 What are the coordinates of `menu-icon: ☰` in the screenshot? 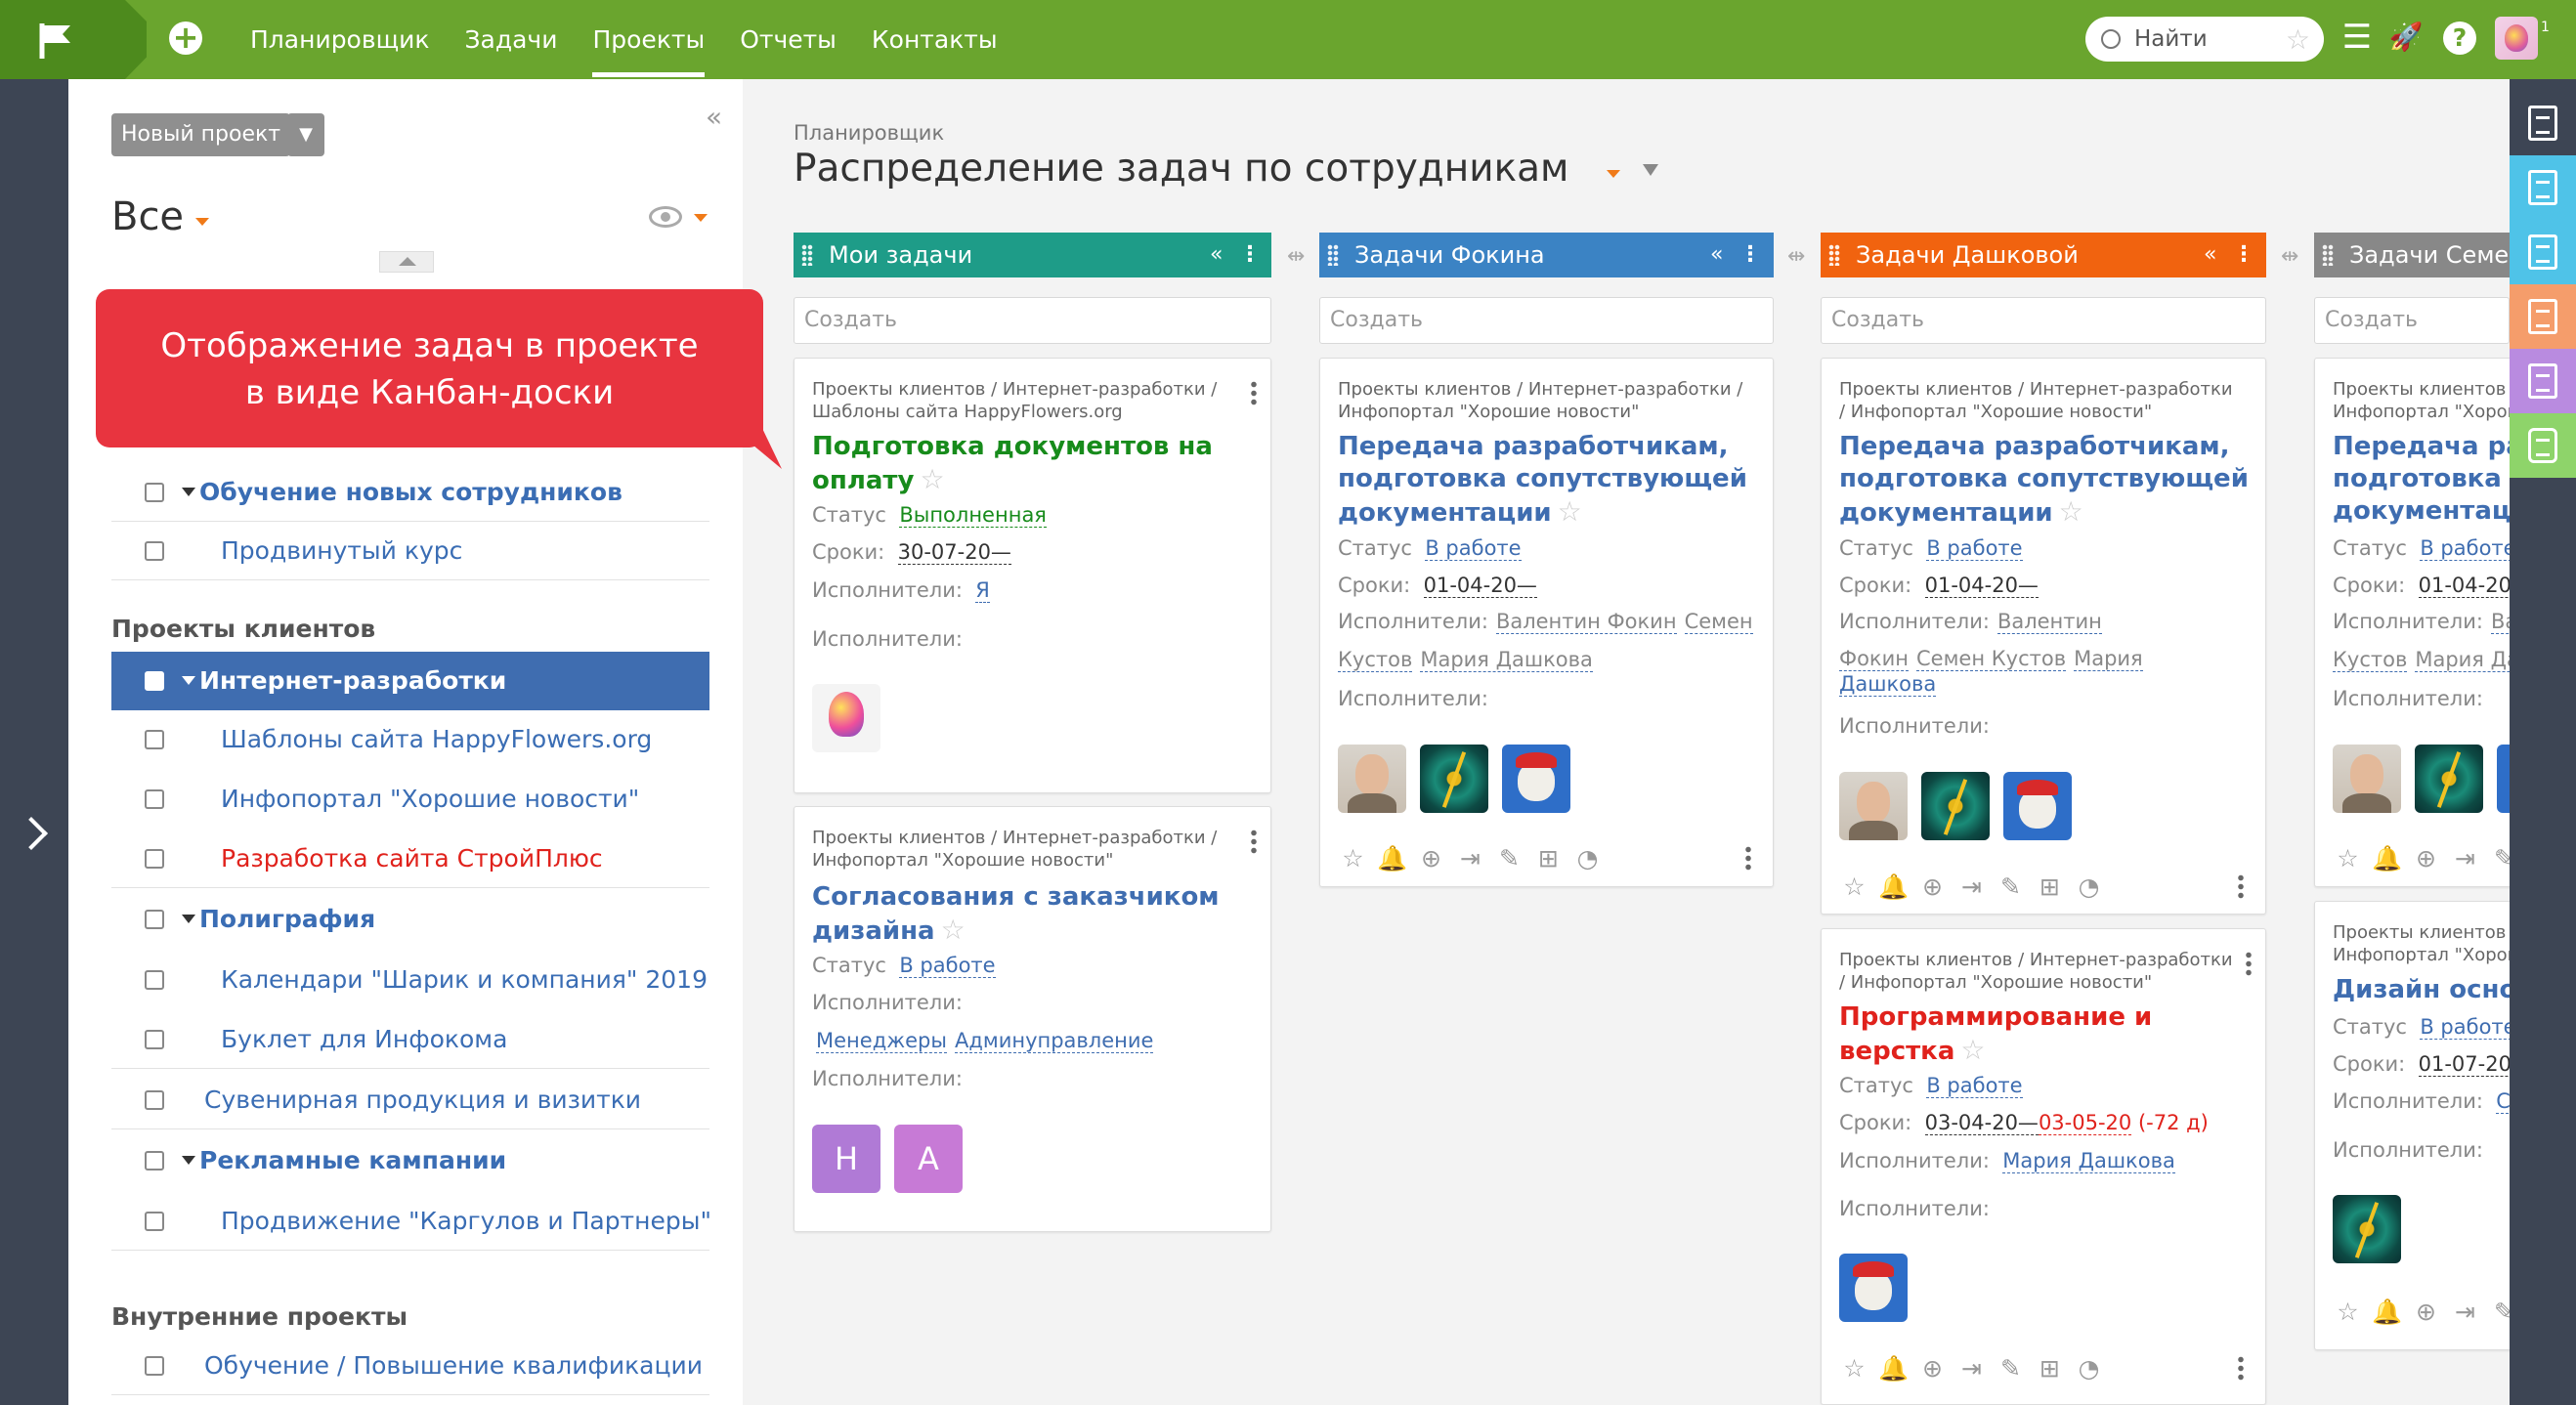 It's located at (2358, 37).